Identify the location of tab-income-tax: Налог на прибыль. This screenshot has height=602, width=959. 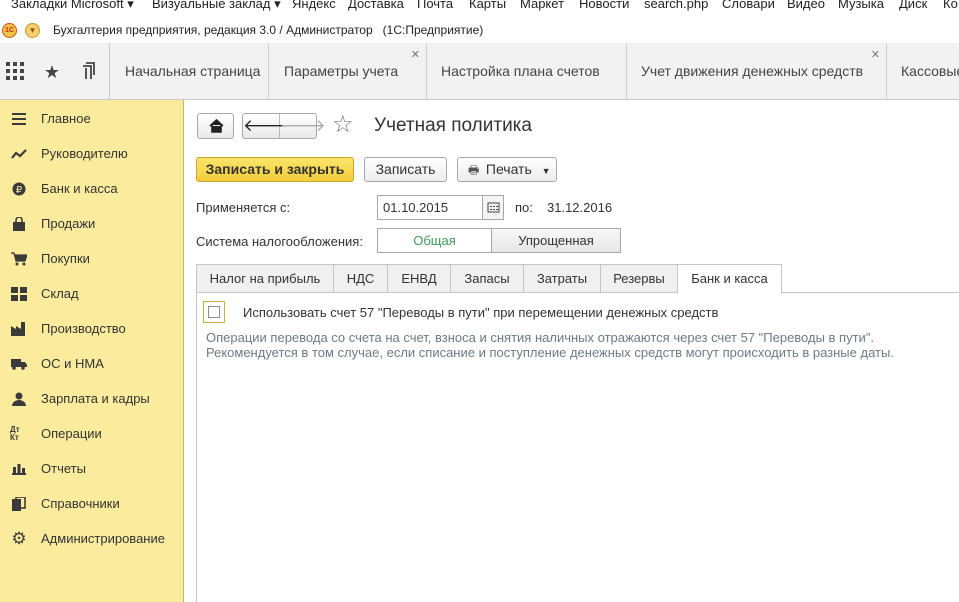
(265, 278).